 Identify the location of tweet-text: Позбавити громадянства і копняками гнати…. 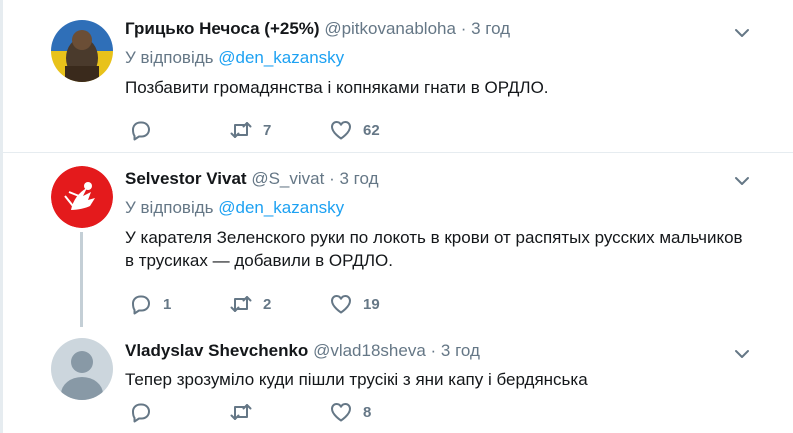
(337, 87).